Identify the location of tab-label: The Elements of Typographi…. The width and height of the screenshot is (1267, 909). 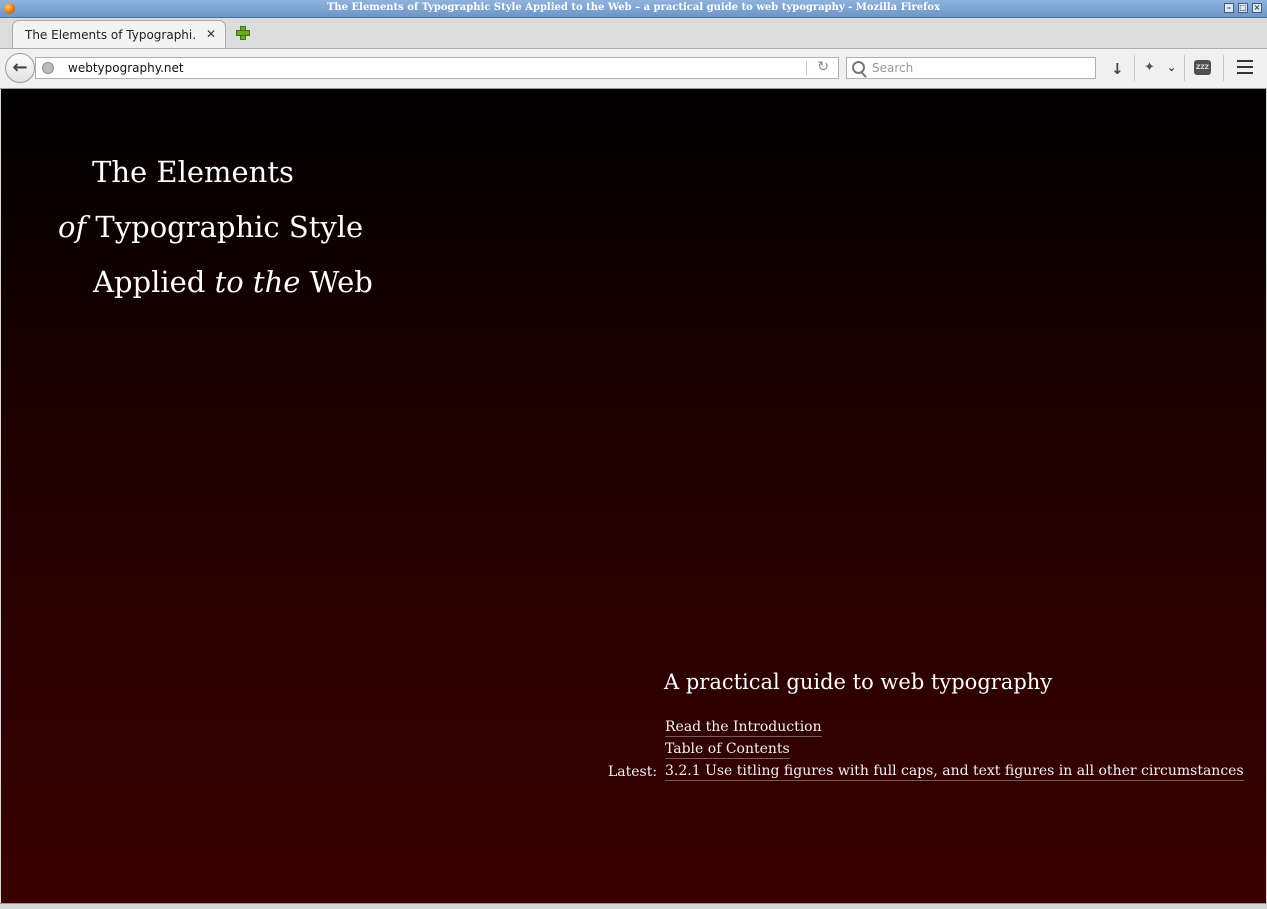
(111, 35).